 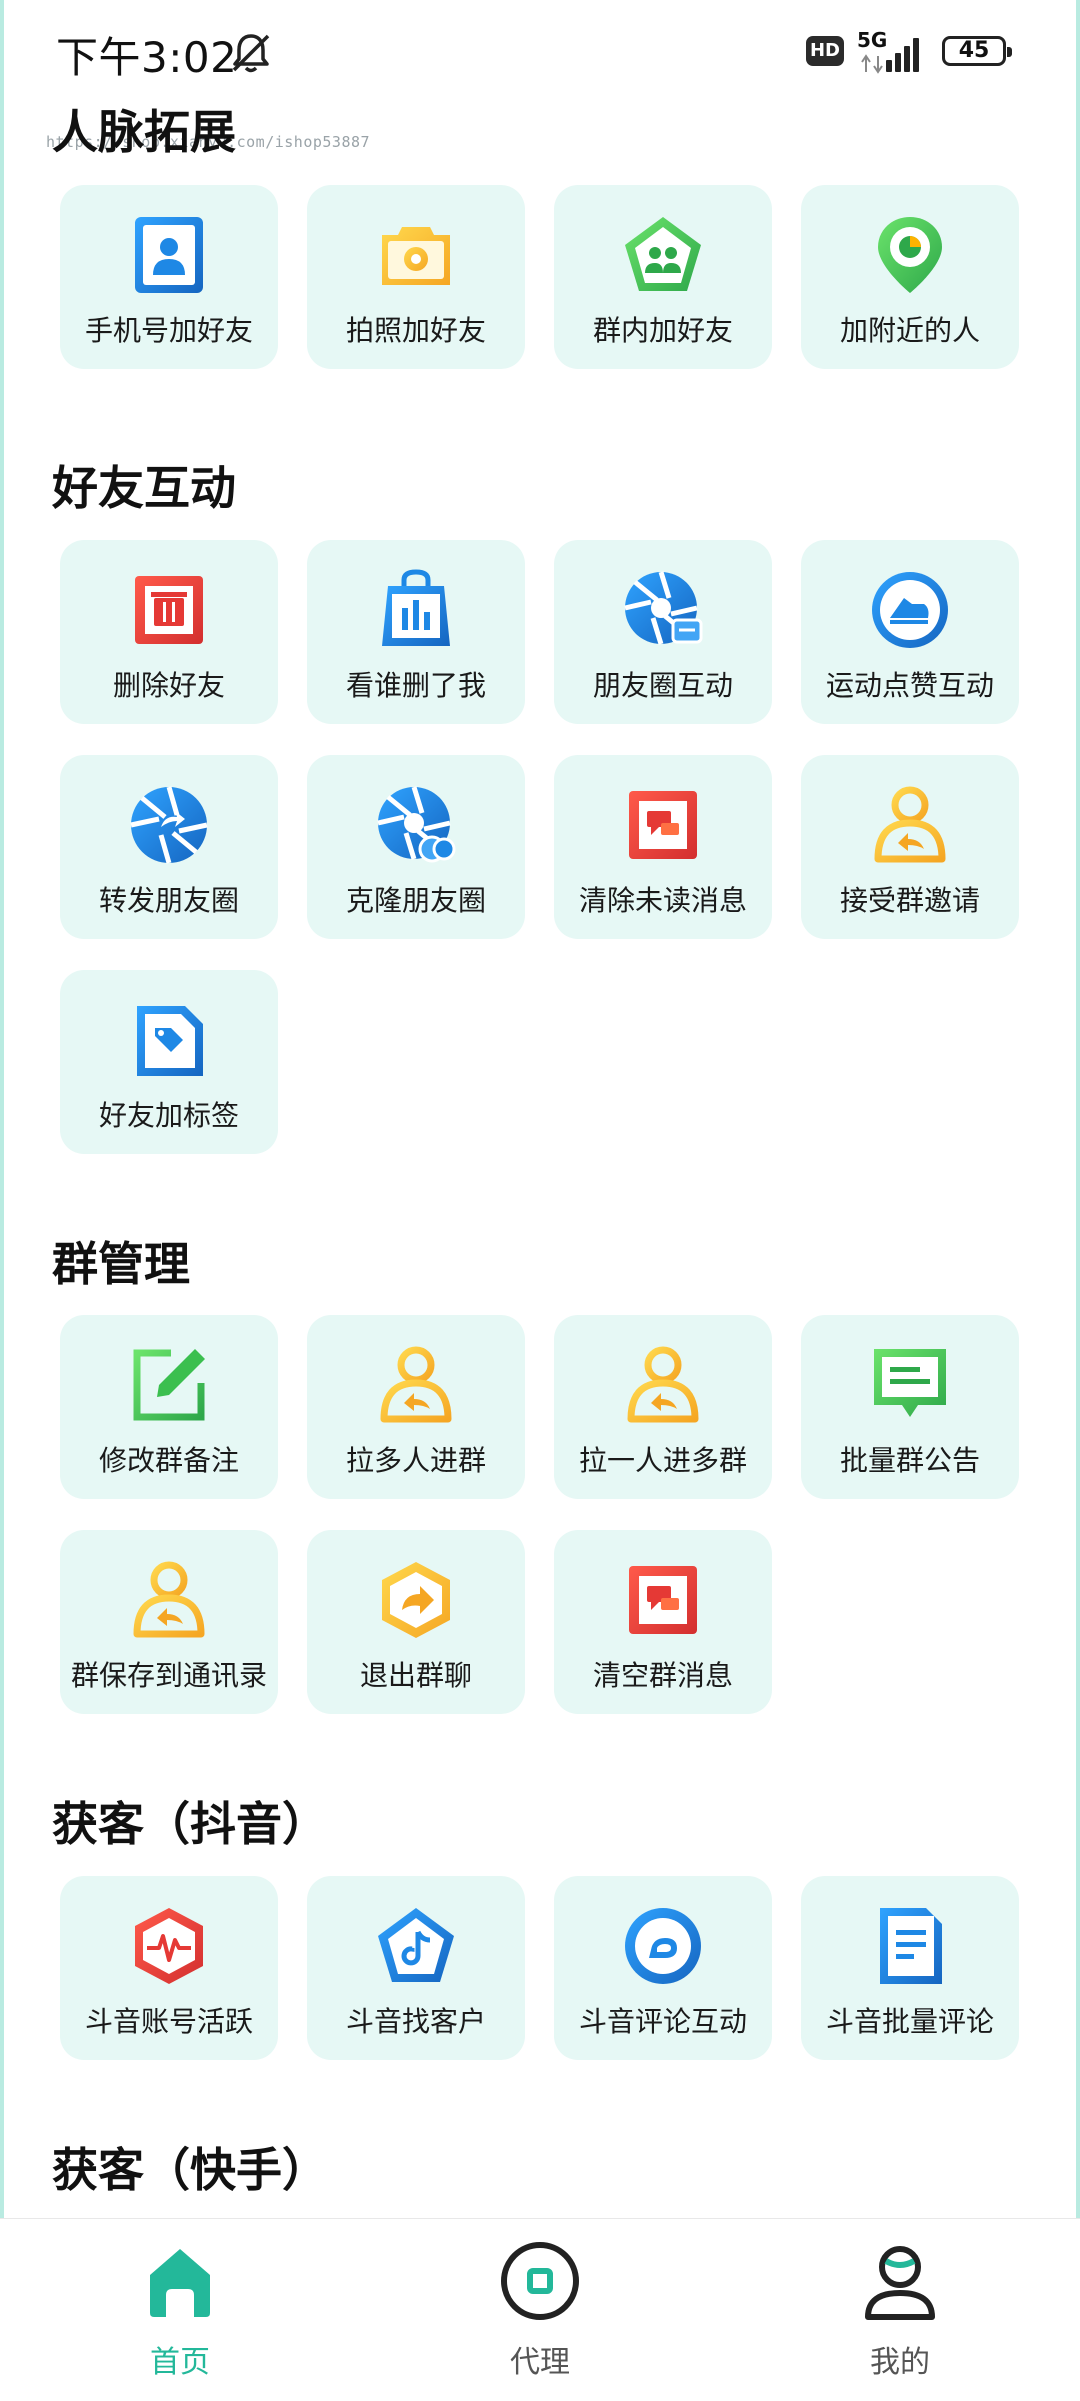 I want to click on edit-icon, so click(x=169, y=1385).